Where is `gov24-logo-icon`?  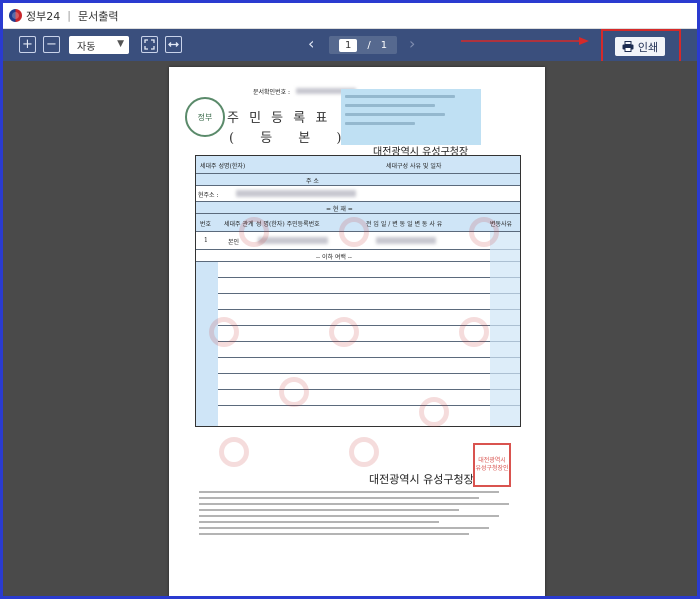 gov24-logo-icon is located at coordinates (15, 15).